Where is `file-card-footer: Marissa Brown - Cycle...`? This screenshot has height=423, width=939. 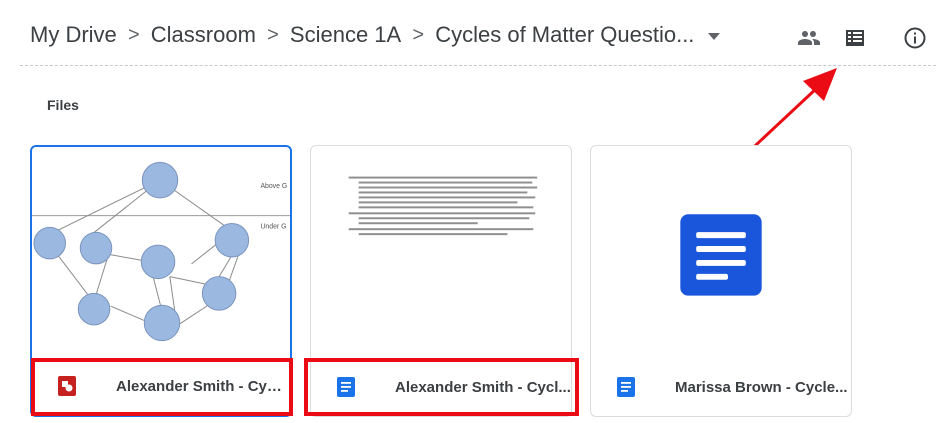 file-card-footer: Marissa Brown - Cycle... is located at coordinates (721, 387).